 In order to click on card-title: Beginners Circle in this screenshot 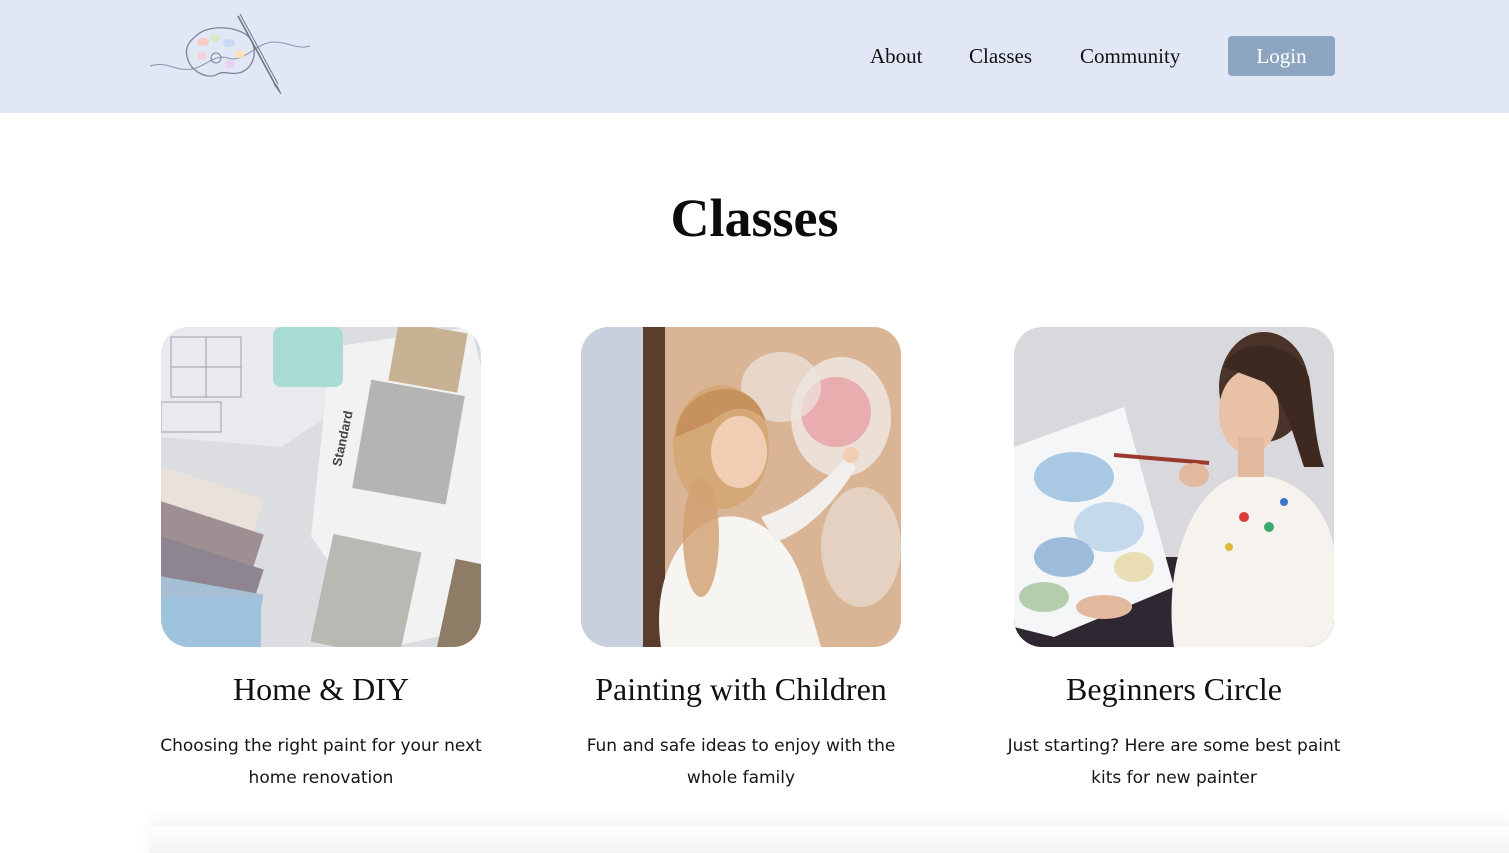, I will do `click(1174, 689)`.